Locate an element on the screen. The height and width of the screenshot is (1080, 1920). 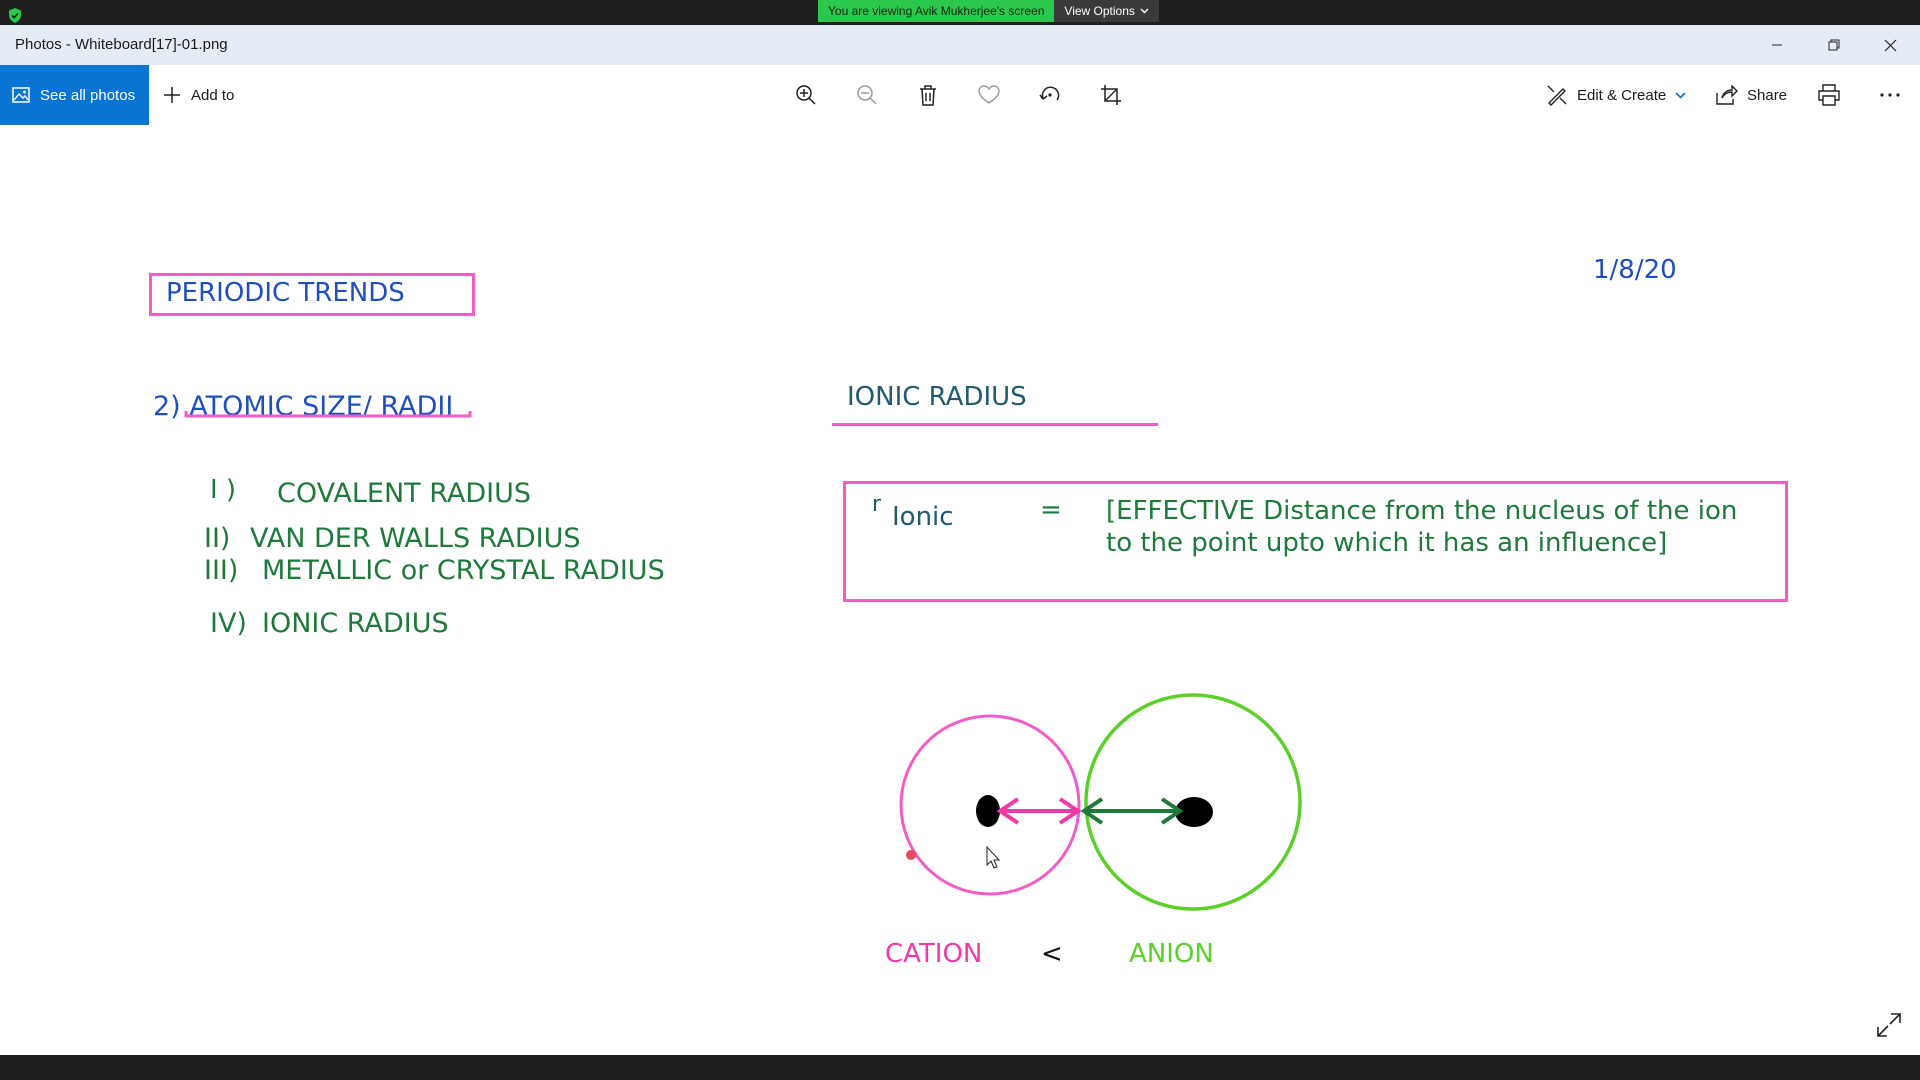
list-item: METALLIC or CRYSTAL RADIUS is located at coordinates (463, 570).